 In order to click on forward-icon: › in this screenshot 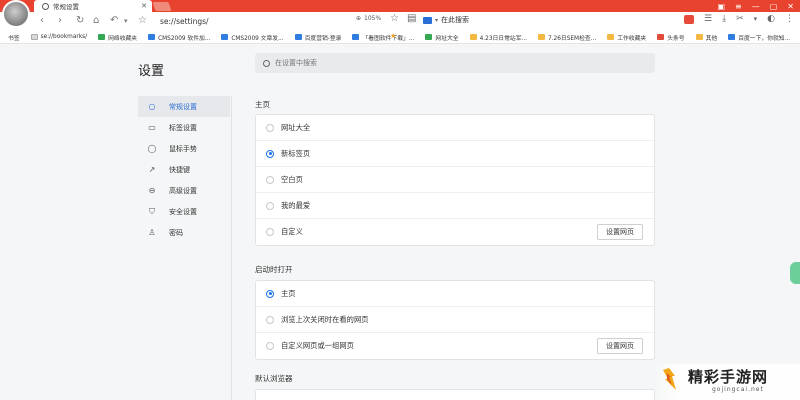, I will do `click(60, 20)`.